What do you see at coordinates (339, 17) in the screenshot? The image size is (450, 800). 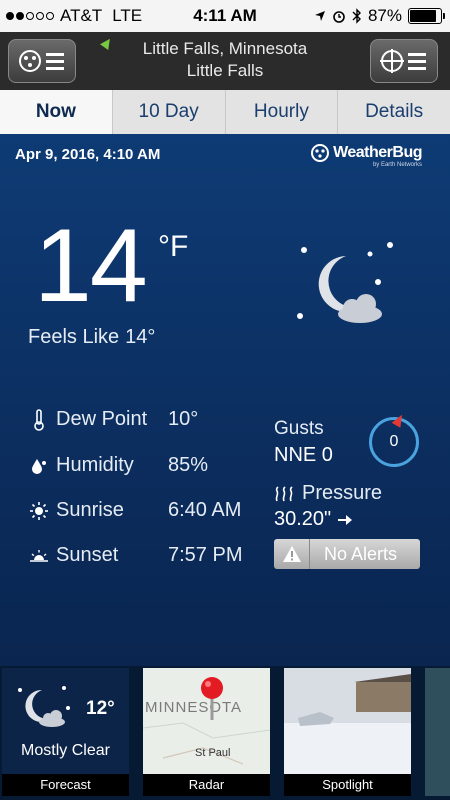 I see `alarm-icon` at bounding box center [339, 17].